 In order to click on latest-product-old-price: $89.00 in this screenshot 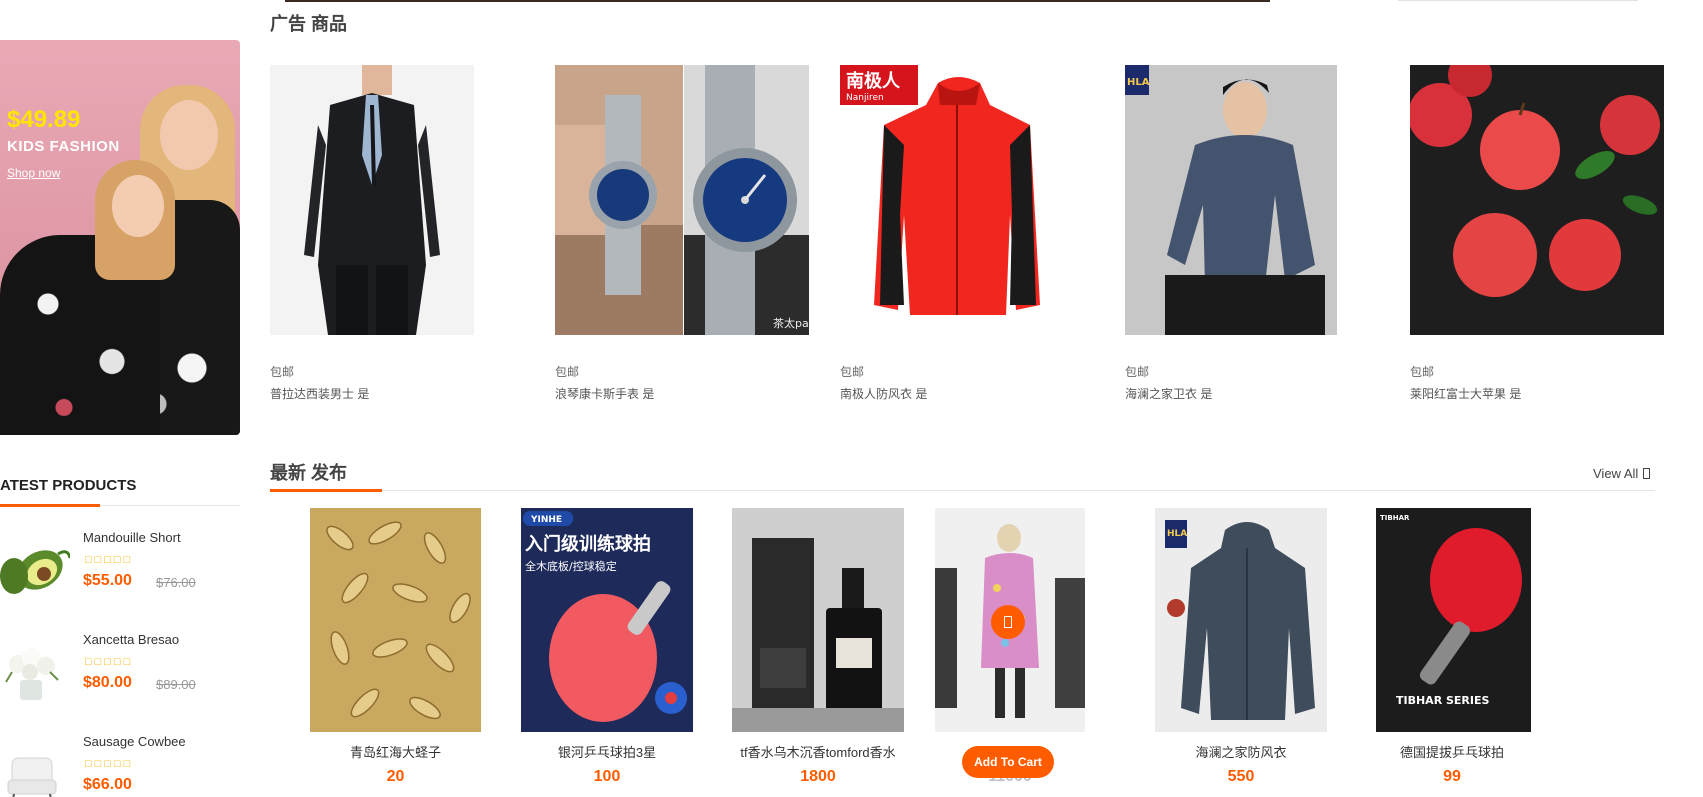, I will do `click(176, 684)`.